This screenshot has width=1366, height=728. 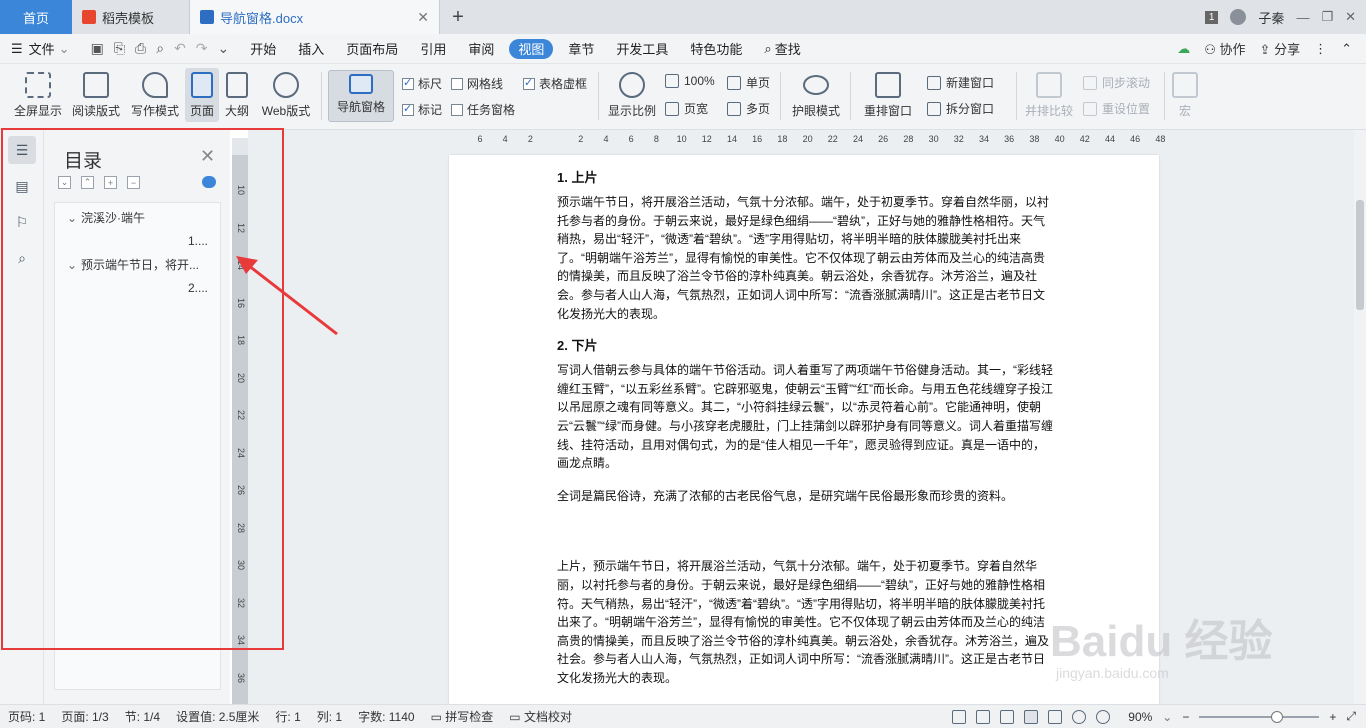 I want to click on undo-icon: ↶, so click(x=180, y=48).